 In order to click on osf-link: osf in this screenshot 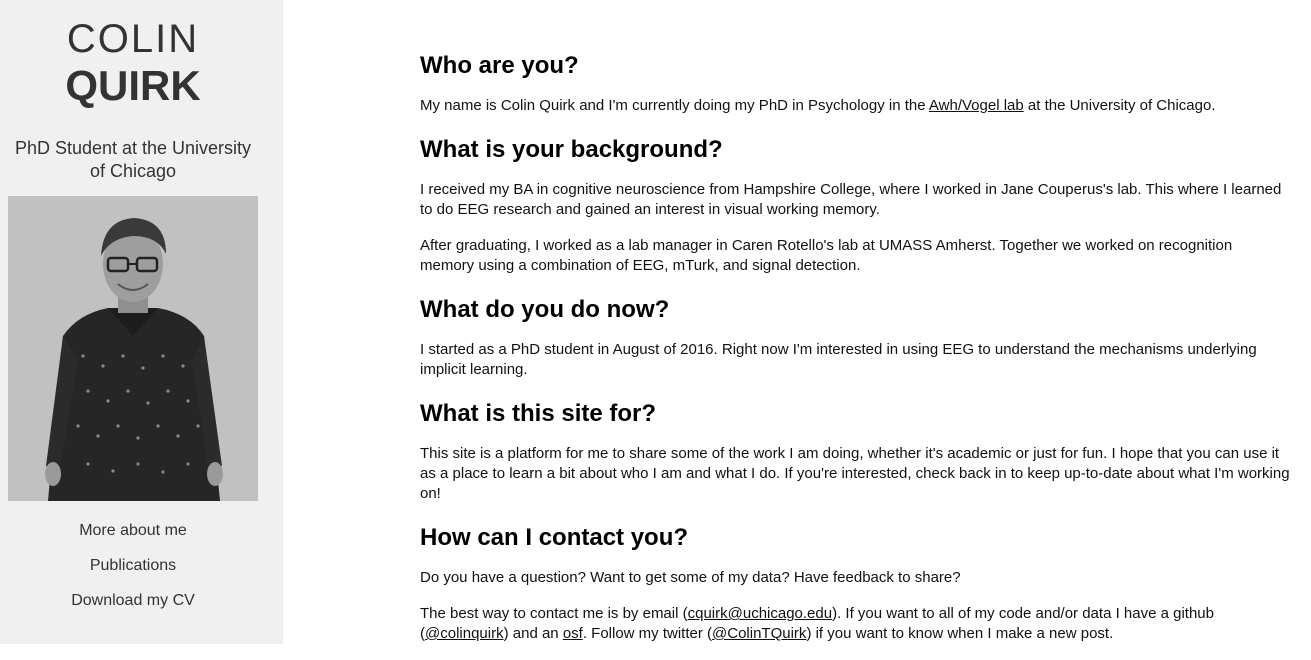, I will do `click(573, 633)`.